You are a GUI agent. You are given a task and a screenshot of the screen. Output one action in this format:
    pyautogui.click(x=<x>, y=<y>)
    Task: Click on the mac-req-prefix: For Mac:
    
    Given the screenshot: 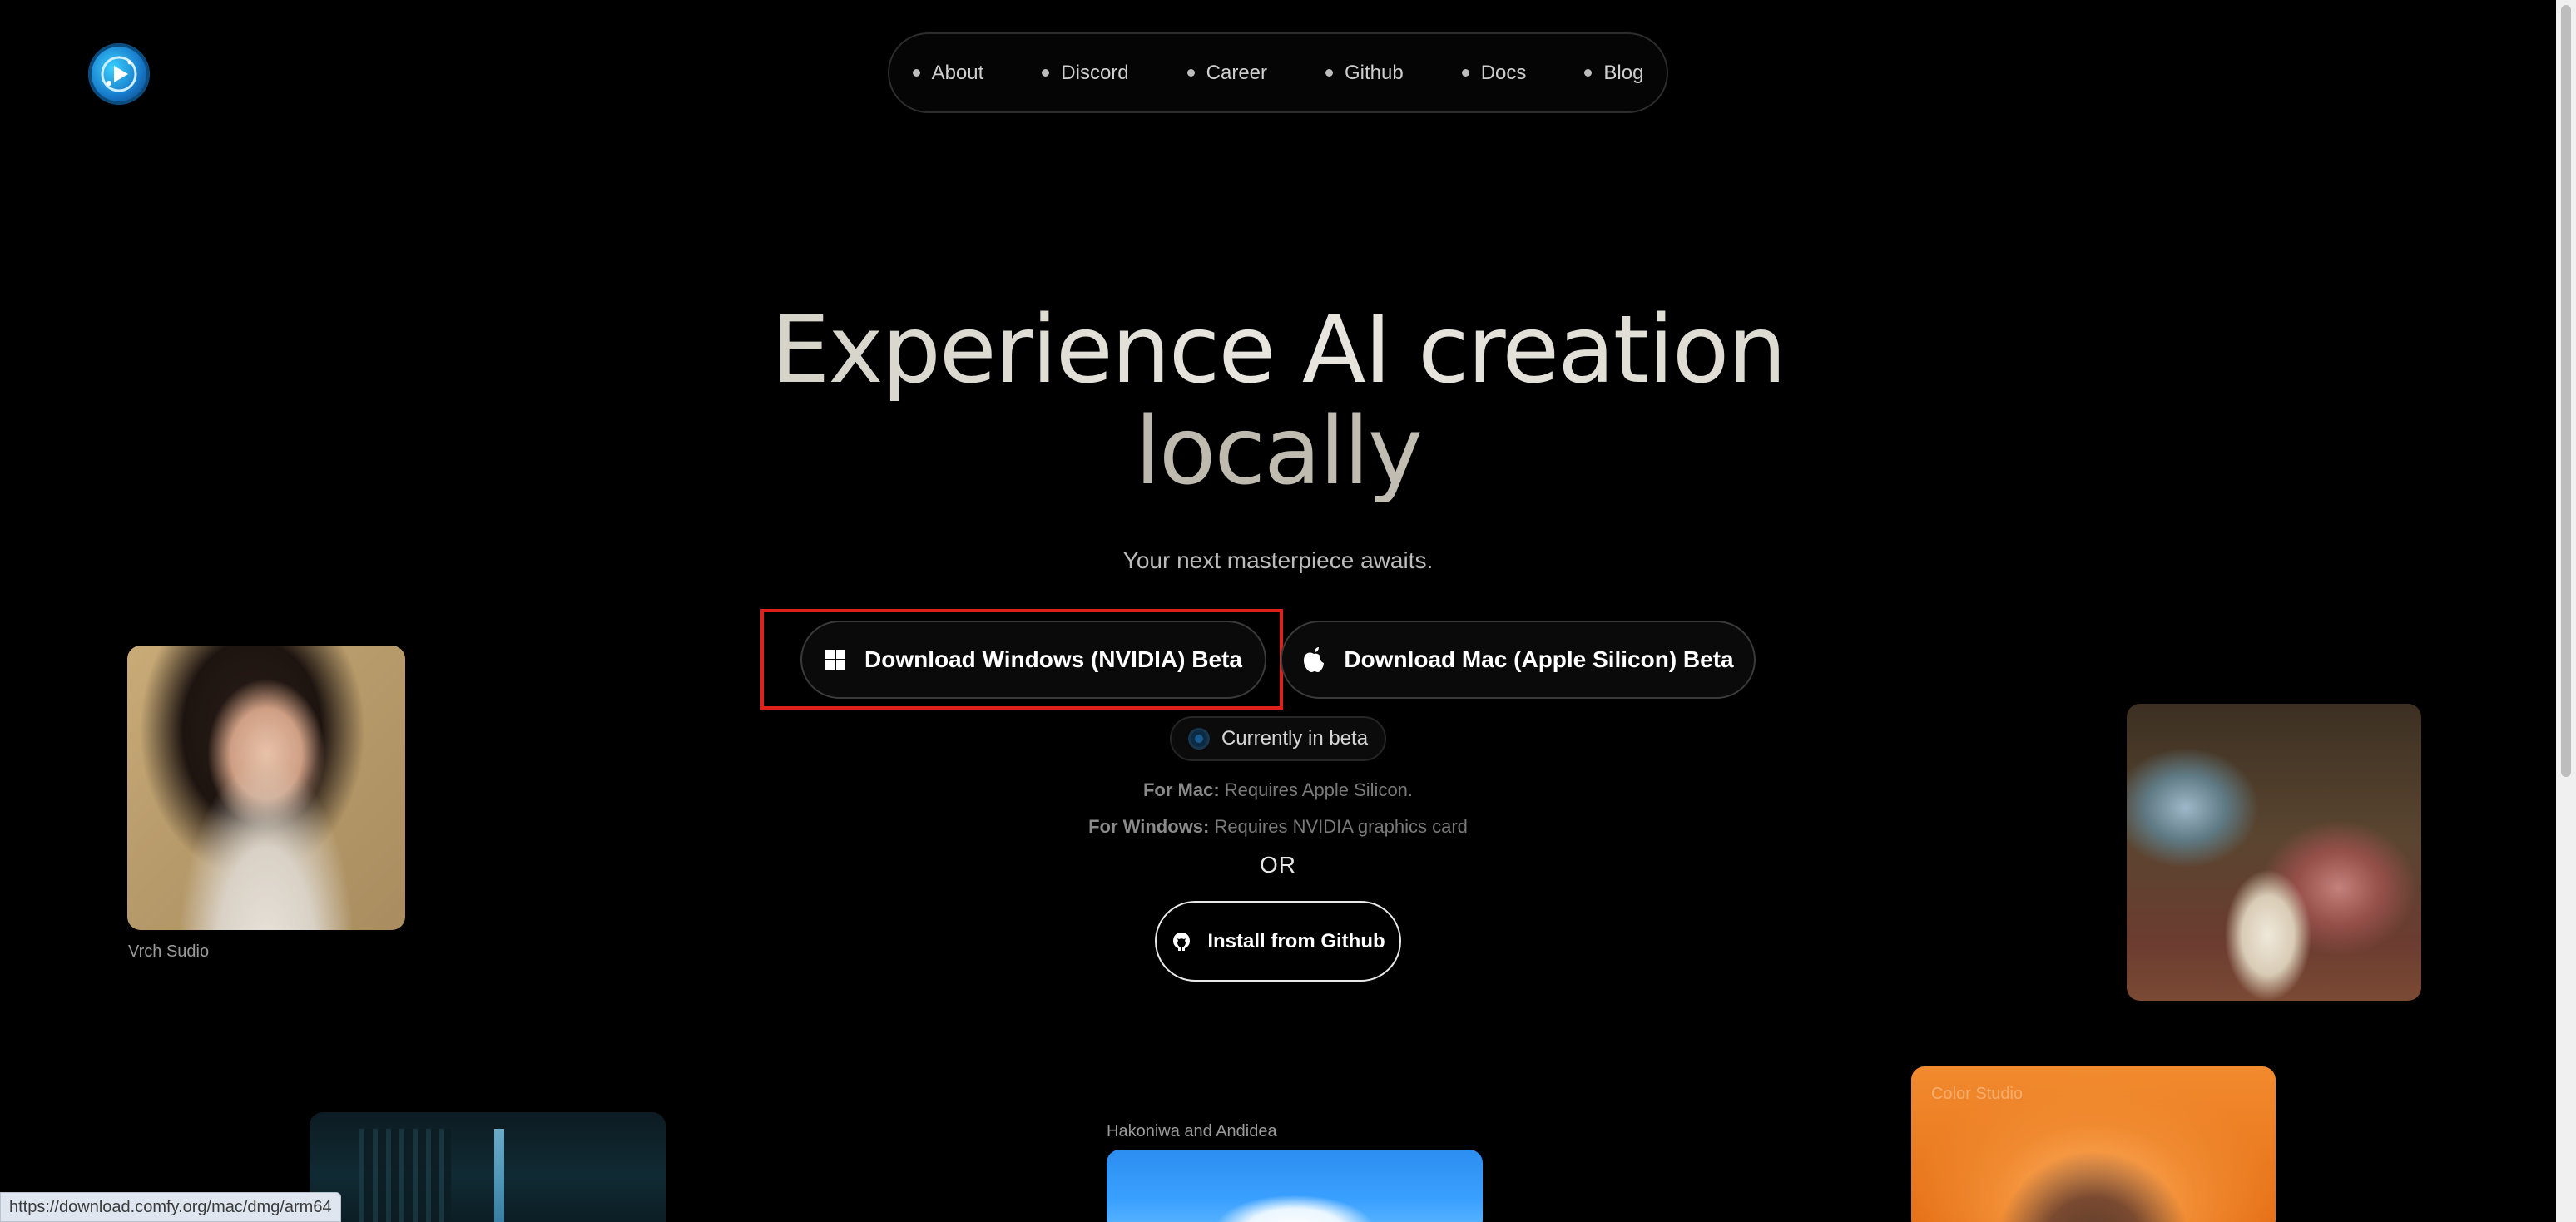 What is the action you would take?
    pyautogui.click(x=1181, y=789)
    